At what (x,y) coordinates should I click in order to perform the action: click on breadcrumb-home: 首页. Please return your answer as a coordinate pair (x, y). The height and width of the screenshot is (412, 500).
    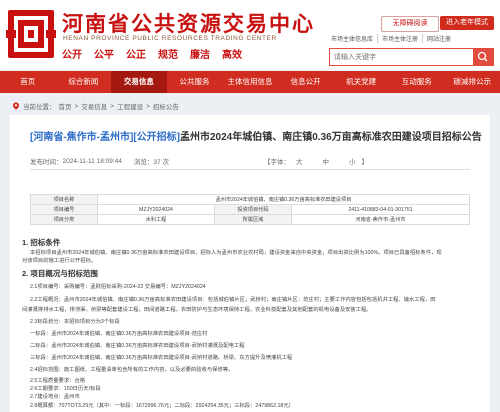
    Looking at the image, I should click on (65, 106).